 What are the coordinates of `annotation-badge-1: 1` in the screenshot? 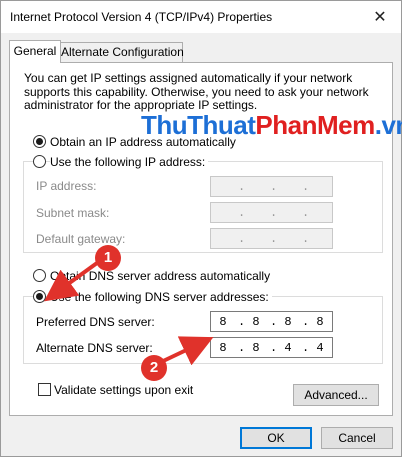 It's located at (108, 258).